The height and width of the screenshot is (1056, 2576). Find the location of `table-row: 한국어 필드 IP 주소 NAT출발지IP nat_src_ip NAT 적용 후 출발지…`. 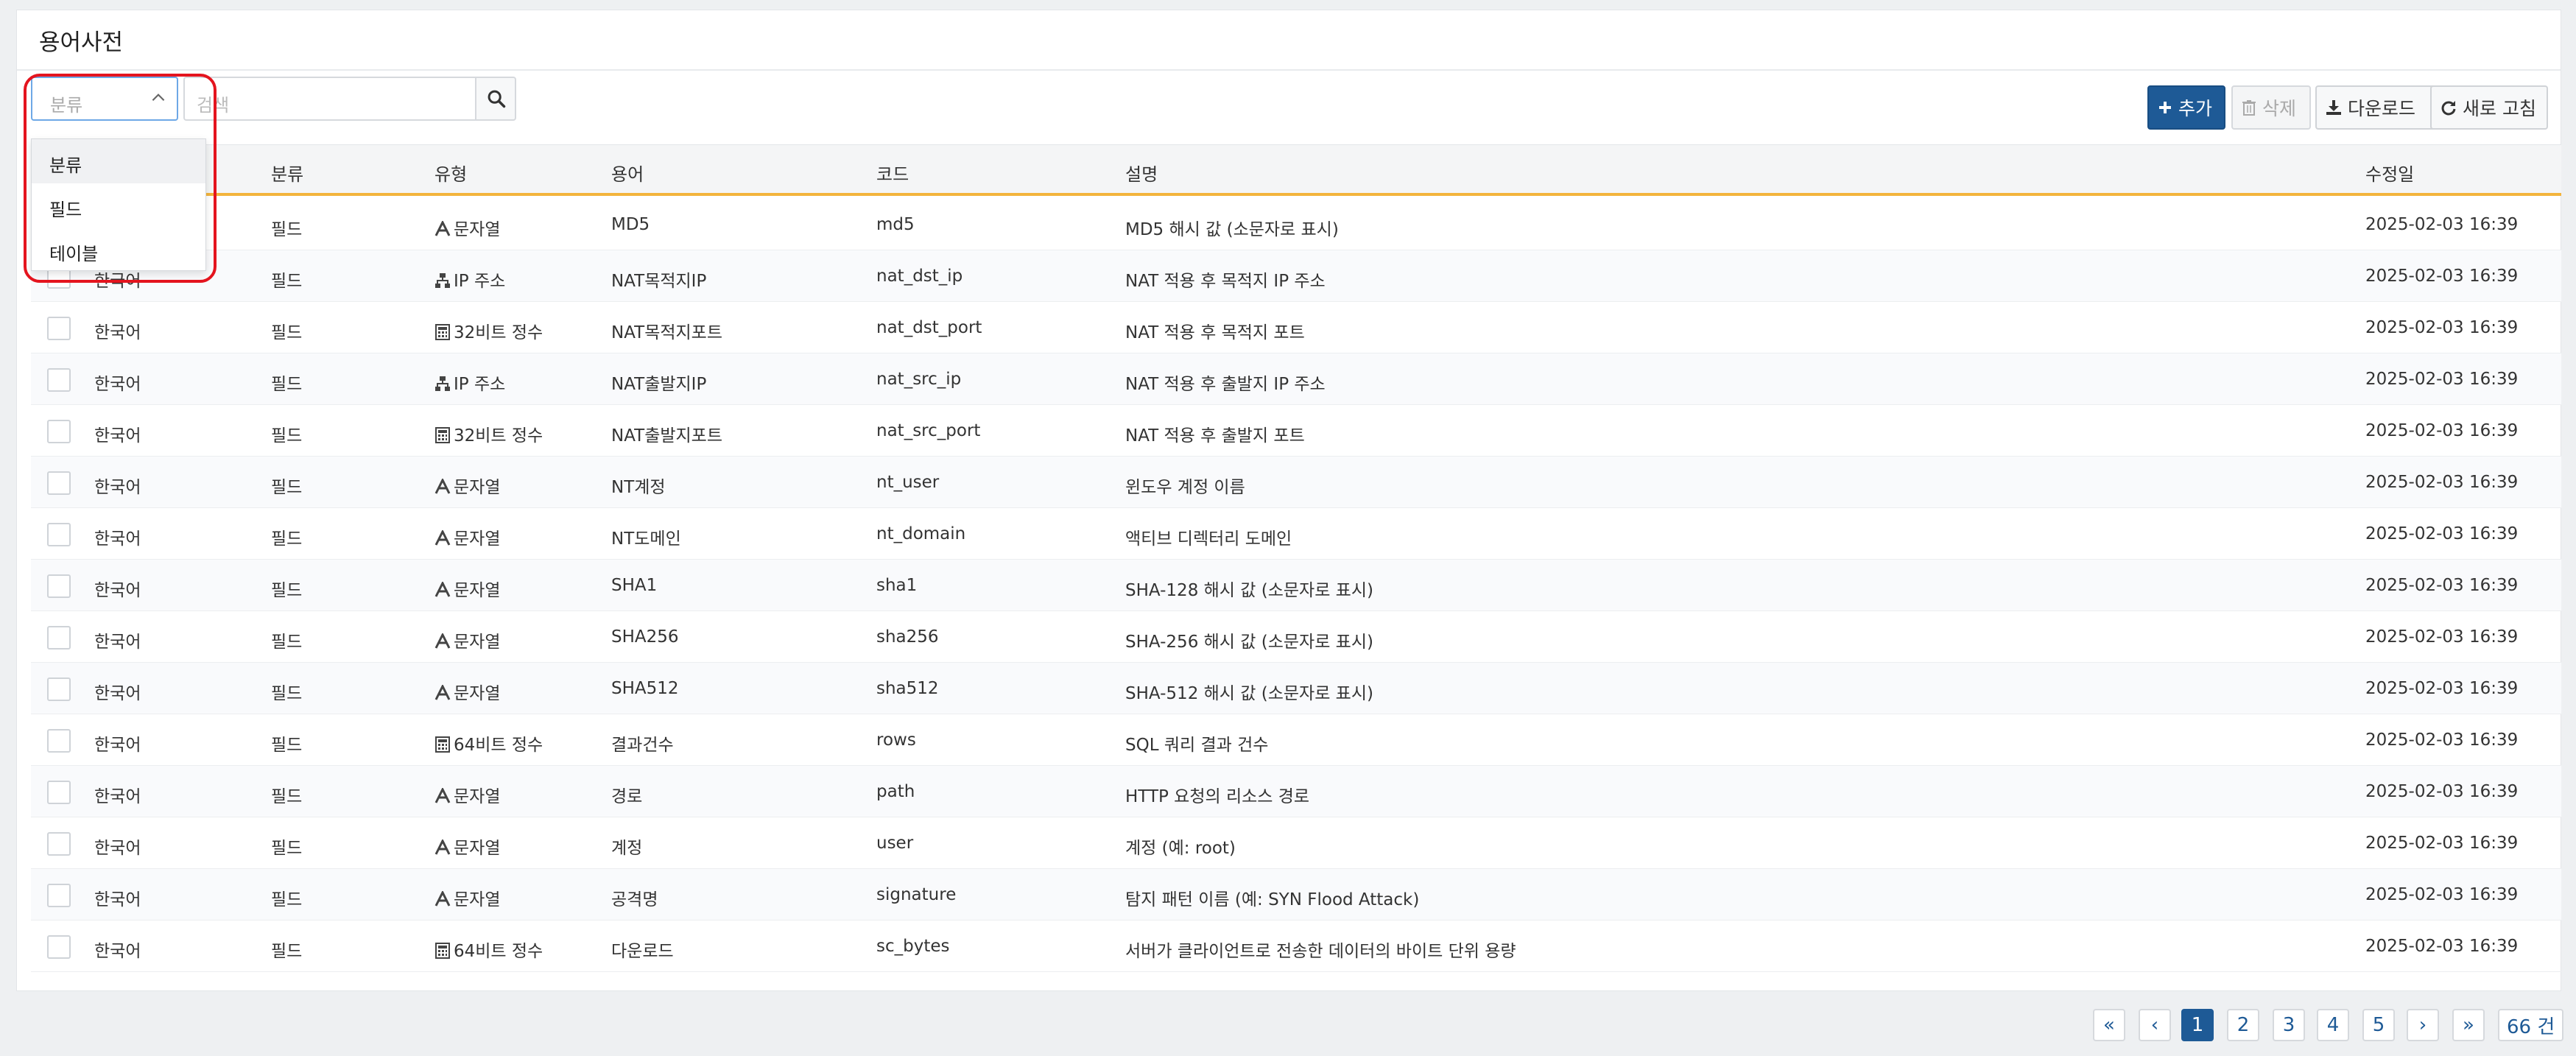

table-row: 한국어 필드 IP 주소 NAT출발지IP nat_src_ip NAT 적용 후 출발지… is located at coordinates (1296, 379).